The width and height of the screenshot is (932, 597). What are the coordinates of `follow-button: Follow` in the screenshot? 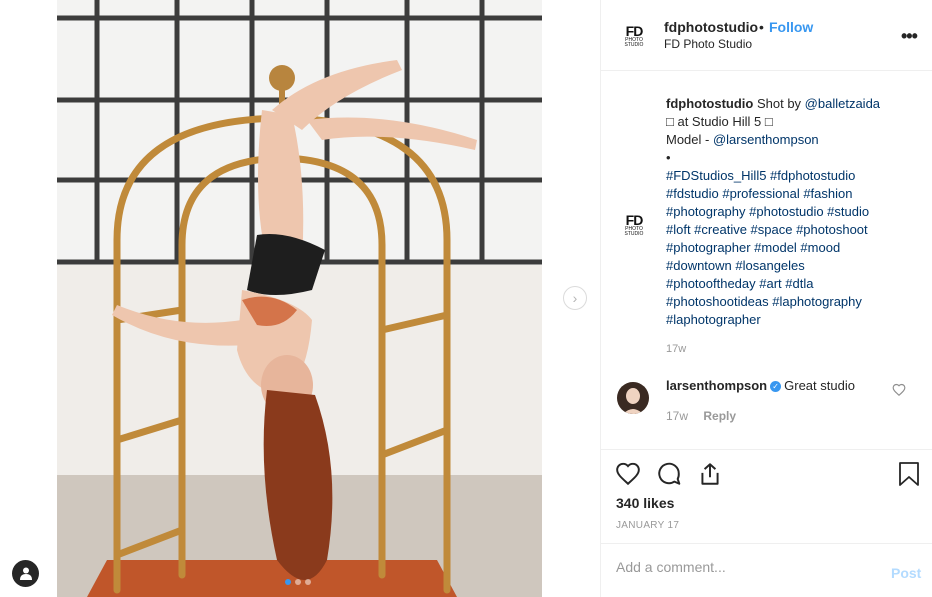 It's located at (791, 27).